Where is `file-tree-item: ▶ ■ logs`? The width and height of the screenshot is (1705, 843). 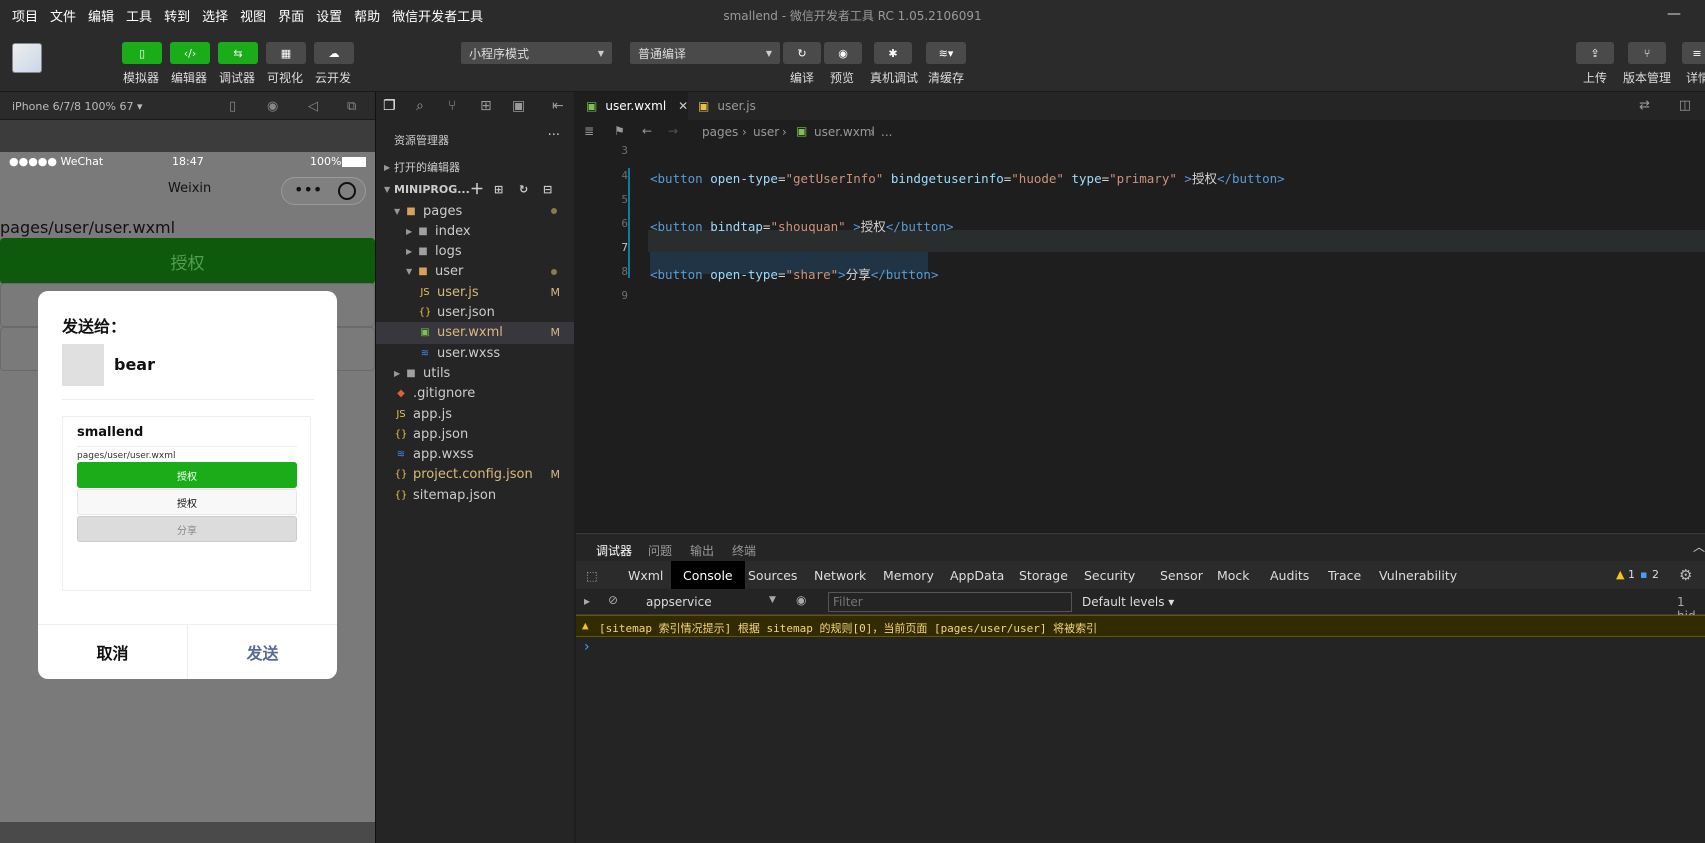
file-tree-item: ▶ ■ logs is located at coordinates (475, 252).